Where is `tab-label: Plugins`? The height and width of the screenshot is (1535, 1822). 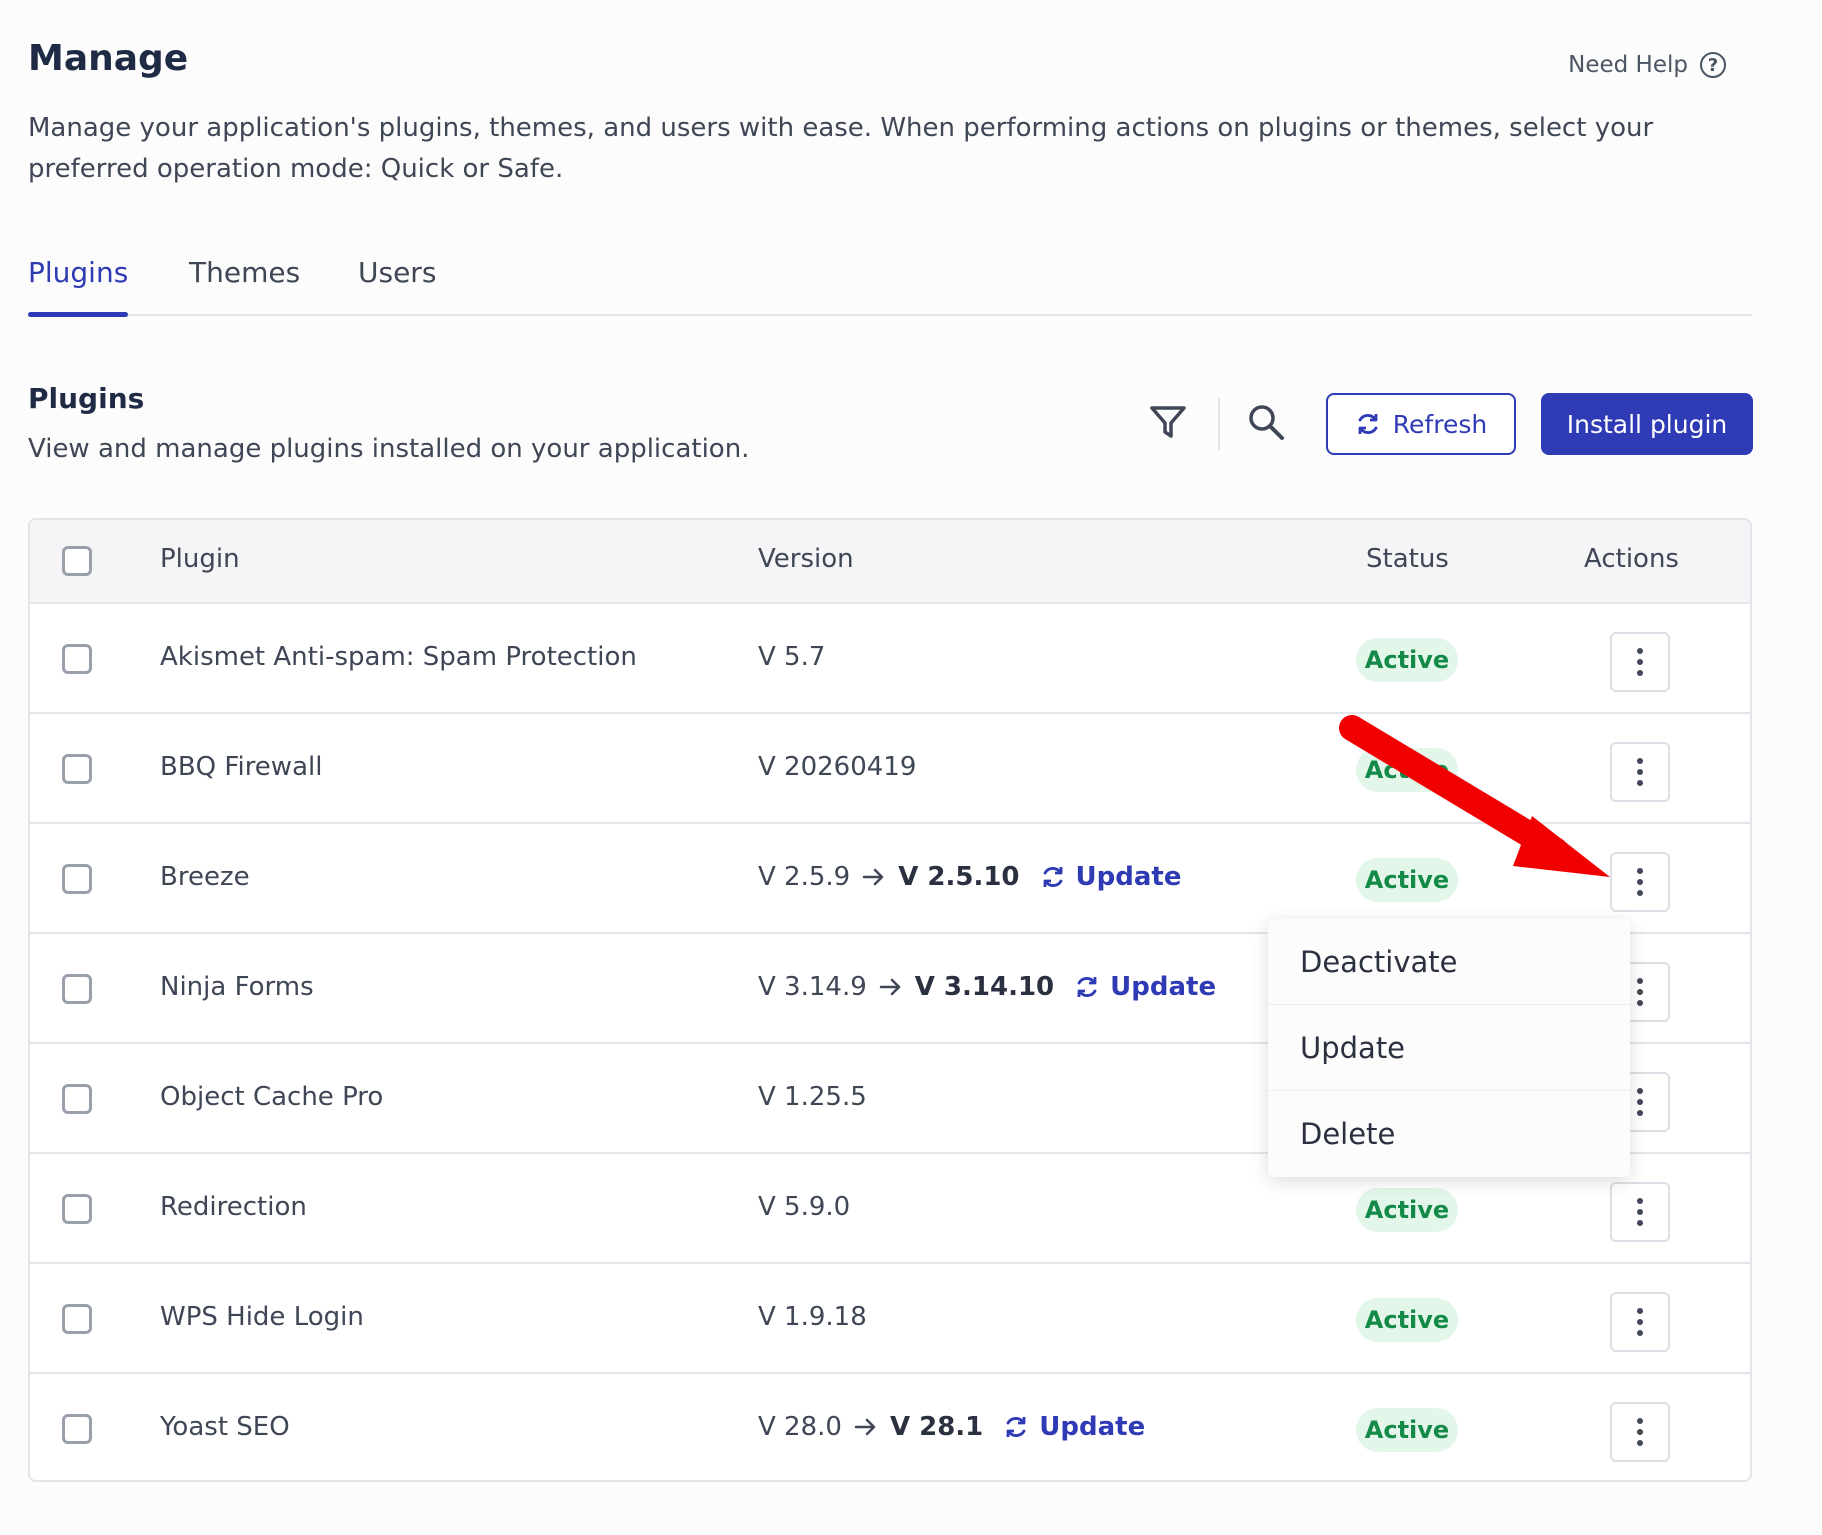 tab-label: Plugins is located at coordinates (78, 272).